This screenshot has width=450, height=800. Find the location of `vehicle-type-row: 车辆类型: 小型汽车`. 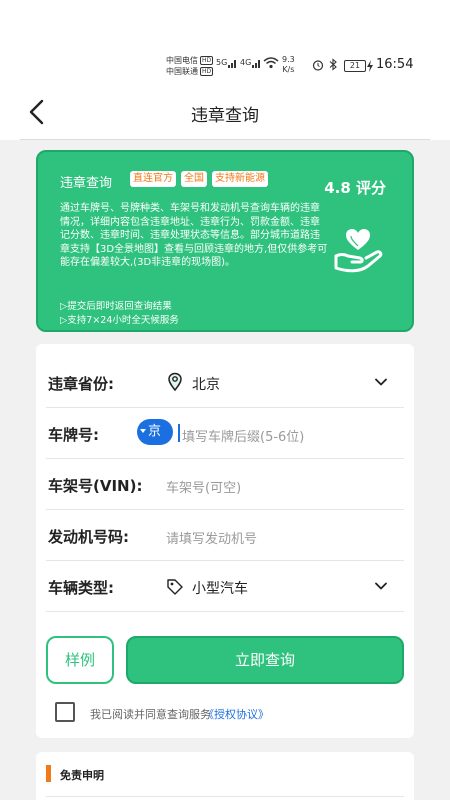

vehicle-type-row: 车辆类型: 小型汽车 is located at coordinates (225, 586).